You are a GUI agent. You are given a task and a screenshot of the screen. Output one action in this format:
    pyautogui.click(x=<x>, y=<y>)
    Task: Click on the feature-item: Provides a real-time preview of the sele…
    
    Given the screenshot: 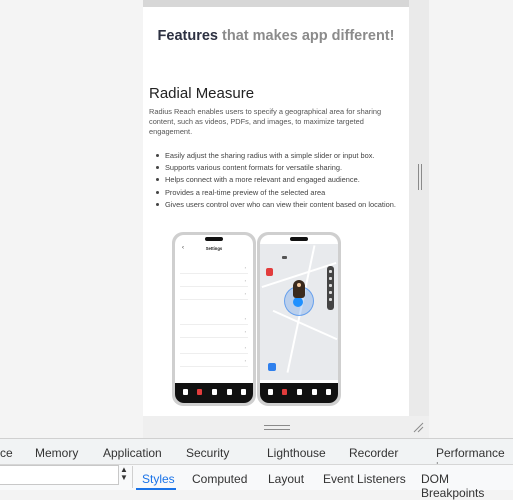 What is the action you would take?
    pyautogui.click(x=282, y=193)
    